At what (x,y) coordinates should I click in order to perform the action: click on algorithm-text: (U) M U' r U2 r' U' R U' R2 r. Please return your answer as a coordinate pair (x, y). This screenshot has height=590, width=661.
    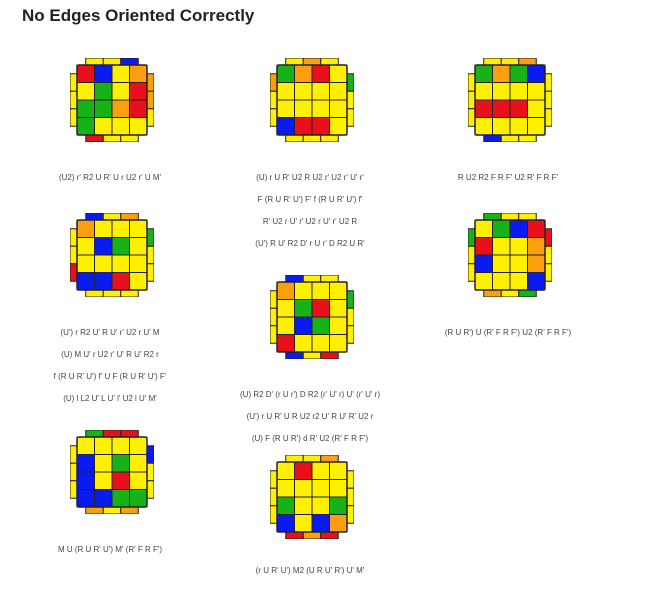
    Looking at the image, I should click on (110, 354).